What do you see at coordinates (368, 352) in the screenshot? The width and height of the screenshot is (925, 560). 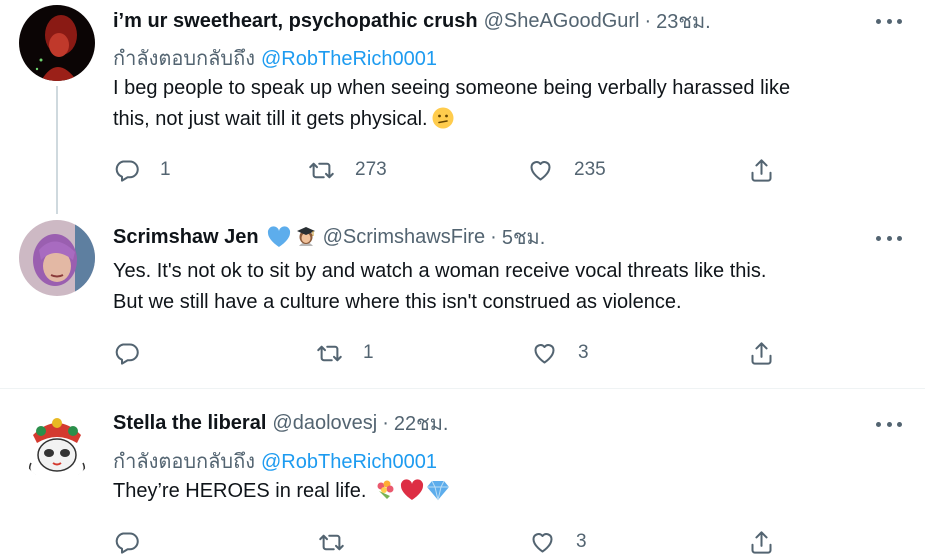 I see `retweet-count: 1` at bounding box center [368, 352].